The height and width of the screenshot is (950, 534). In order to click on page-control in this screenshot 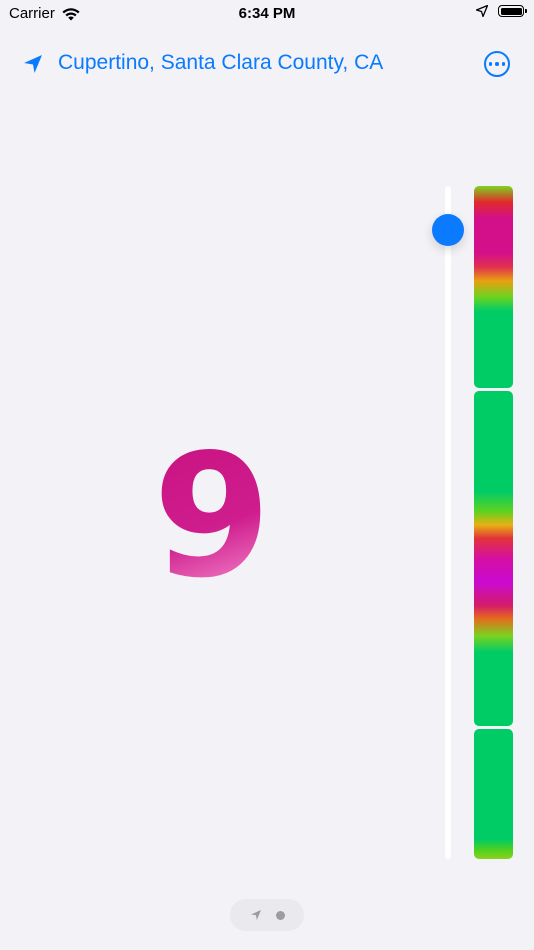, I will do `click(267, 915)`.